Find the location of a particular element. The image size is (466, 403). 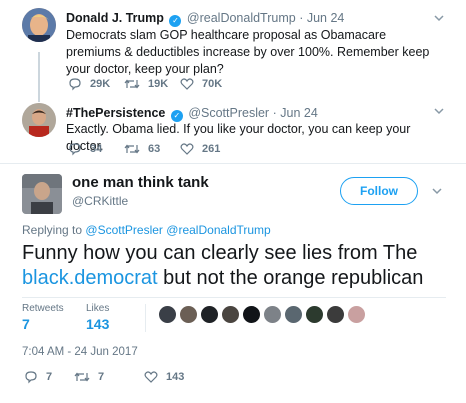

likers-avatars is located at coordinates (263, 314).